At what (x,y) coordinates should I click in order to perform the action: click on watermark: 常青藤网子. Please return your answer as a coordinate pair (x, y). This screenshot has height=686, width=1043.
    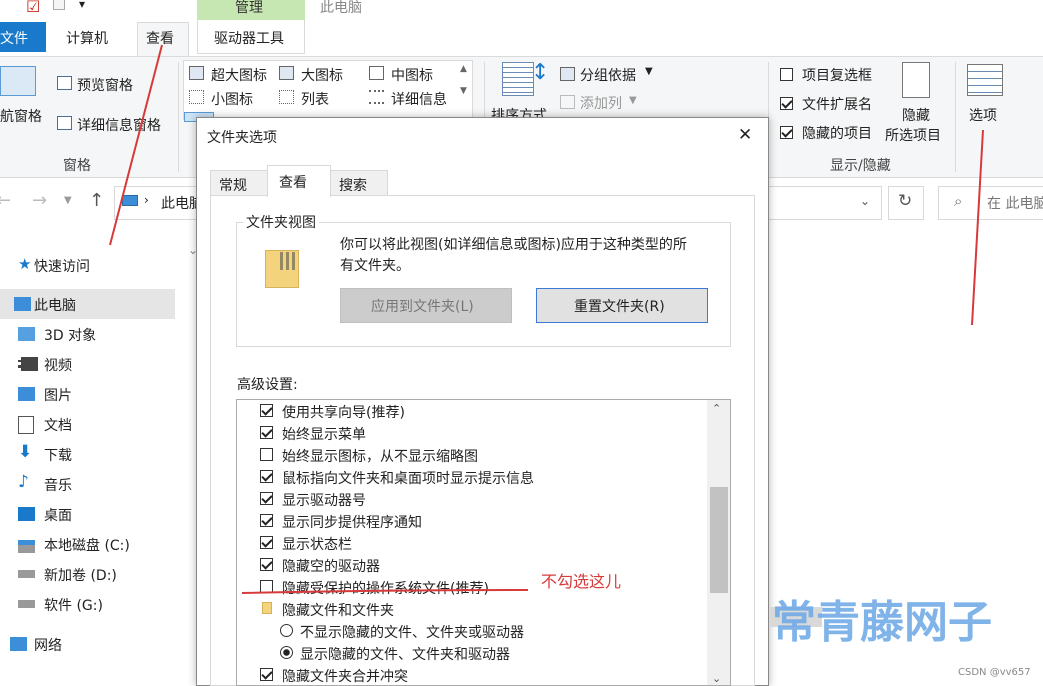
    Looking at the image, I should click on (882, 622).